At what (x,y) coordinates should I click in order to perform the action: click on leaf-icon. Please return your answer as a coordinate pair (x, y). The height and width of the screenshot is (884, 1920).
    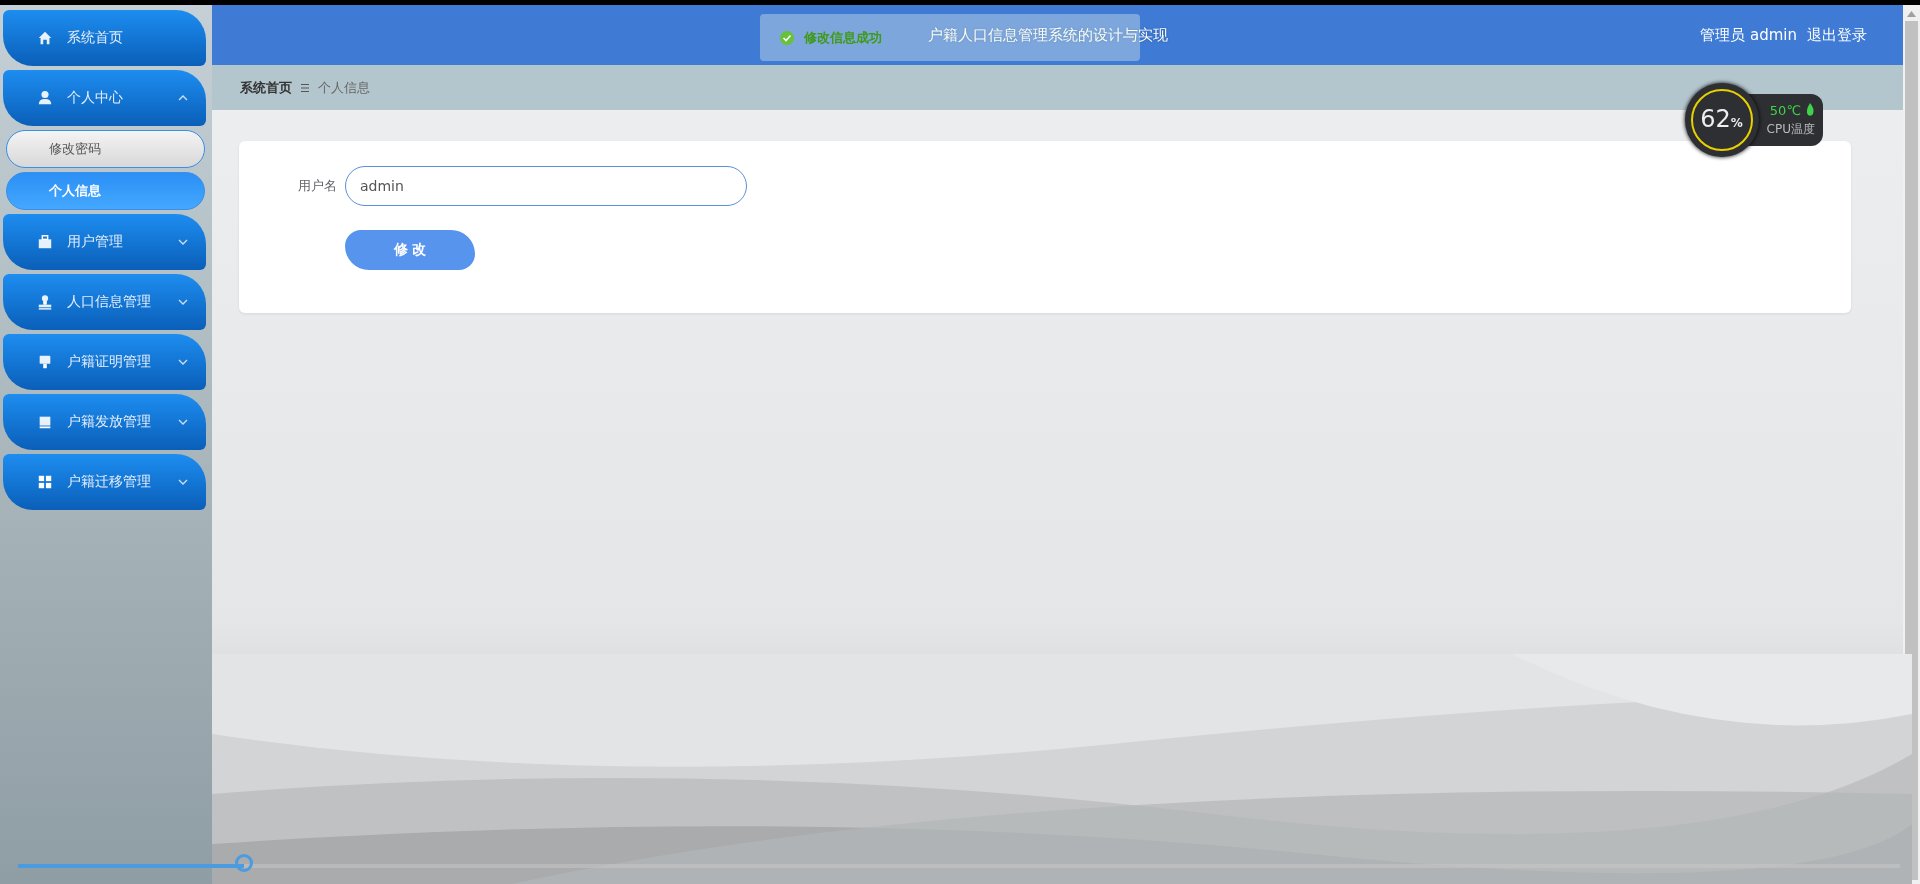
    Looking at the image, I should click on (1810, 110).